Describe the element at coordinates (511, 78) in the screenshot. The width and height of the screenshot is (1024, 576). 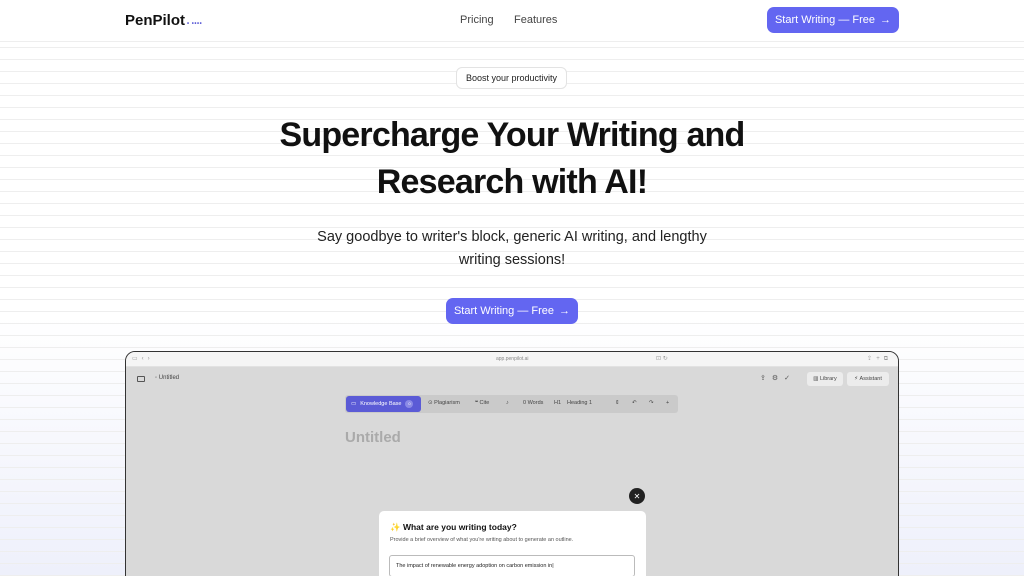
I see `productivity-badge: Boost your productivity` at that location.